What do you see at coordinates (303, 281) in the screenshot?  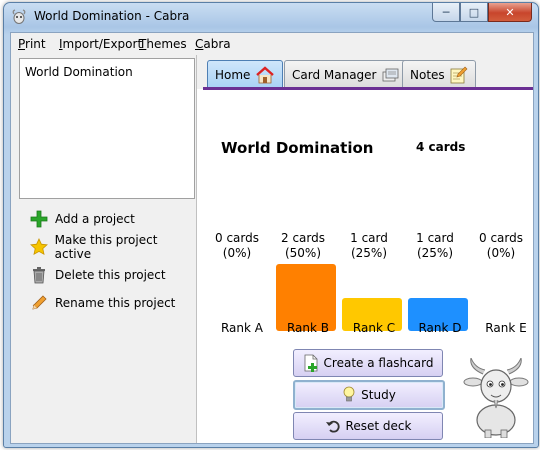 I see `rank-column: 2 cards (50%)` at bounding box center [303, 281].